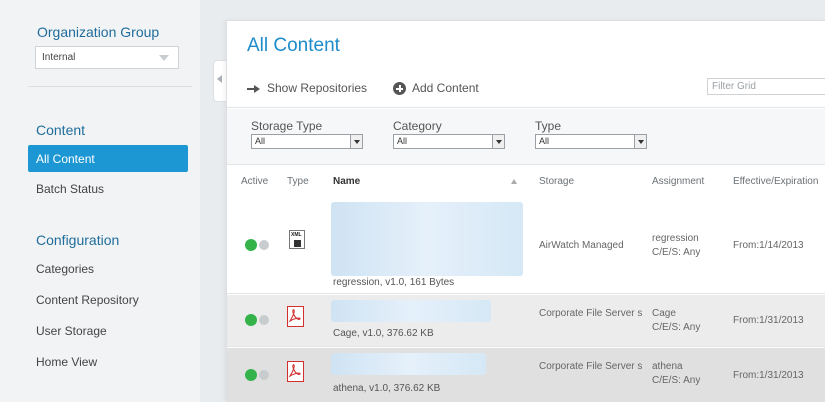 The width and height of the screenshot is (825, 402). What do you see at coordinates (383, 333) in the screenshot?
I see `content-meta: Cage, v1.0, 376.62 KB` at bounding box center [383, 333].